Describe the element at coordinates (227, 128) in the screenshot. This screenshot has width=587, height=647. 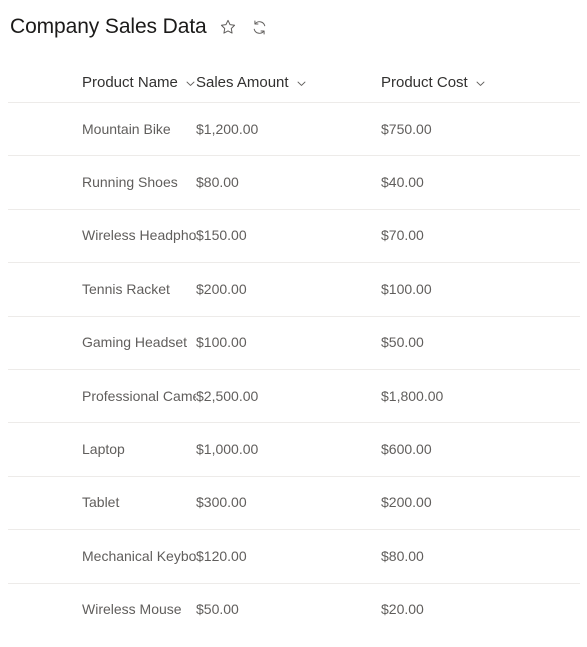
I see `cell-sales-amount-text: $1,200.00` at that location.